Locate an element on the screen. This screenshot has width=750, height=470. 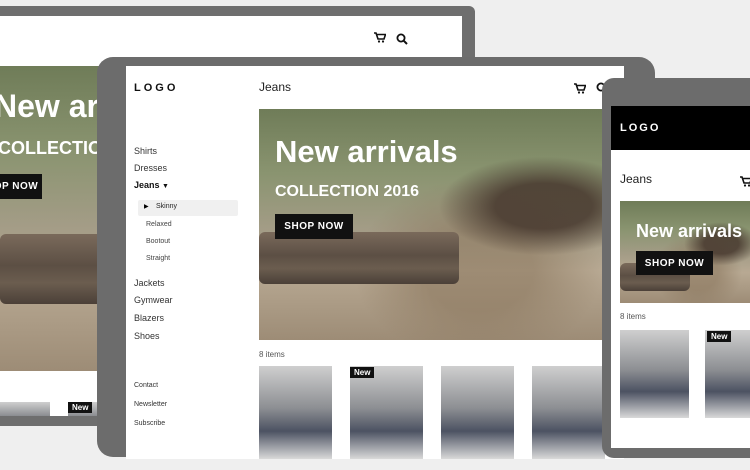
search-icon is located at coordinates (402, 41).